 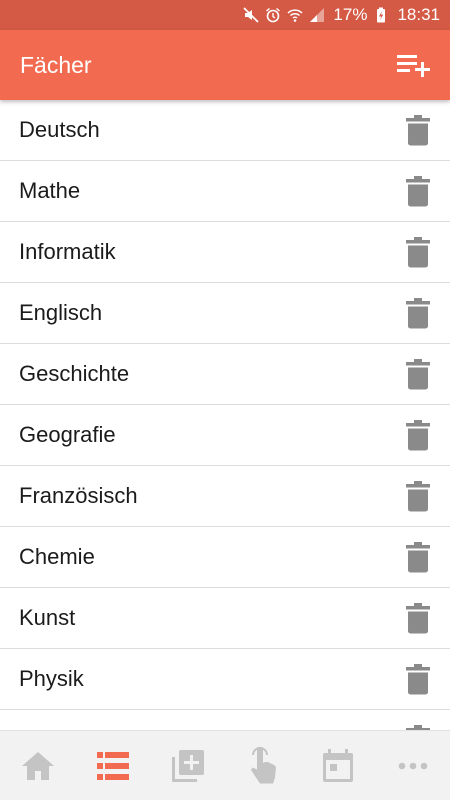 I want to click on subject-list-icon, so click(x=112, y=765).